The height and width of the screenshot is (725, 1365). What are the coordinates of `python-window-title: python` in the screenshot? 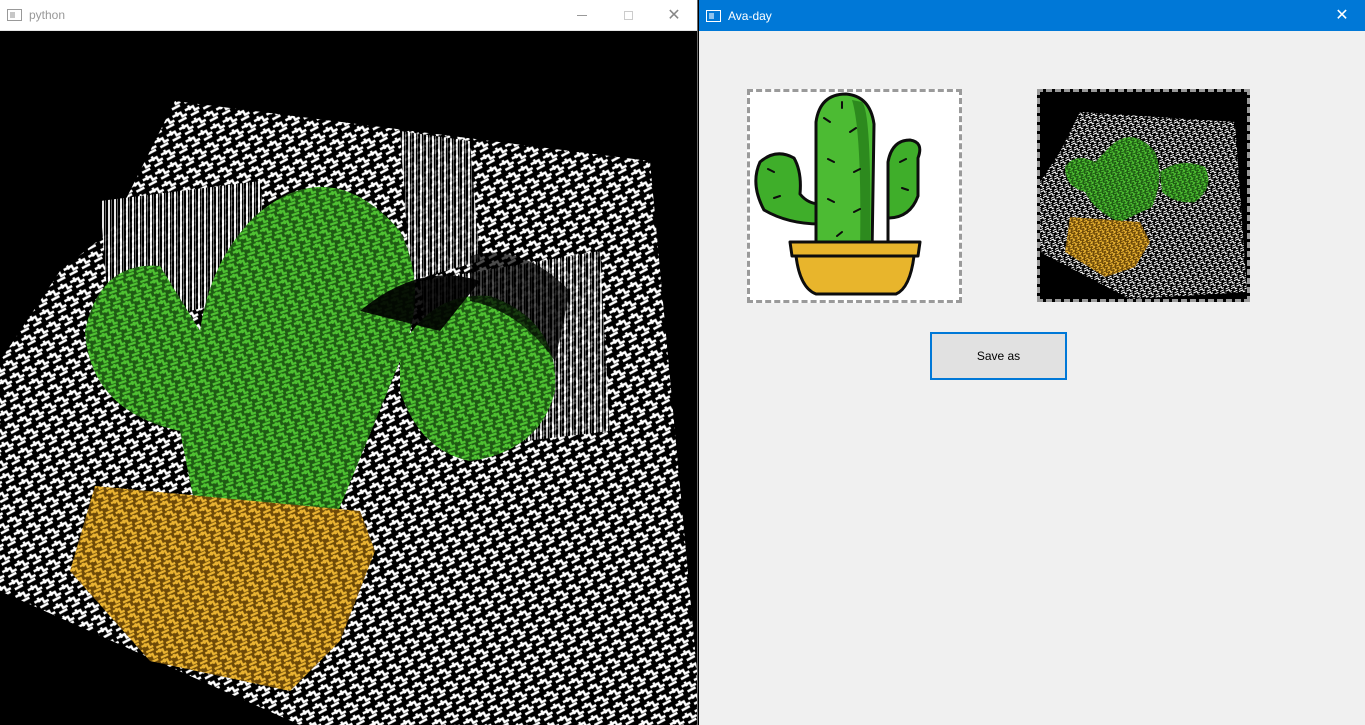 It's located at (47, 15).